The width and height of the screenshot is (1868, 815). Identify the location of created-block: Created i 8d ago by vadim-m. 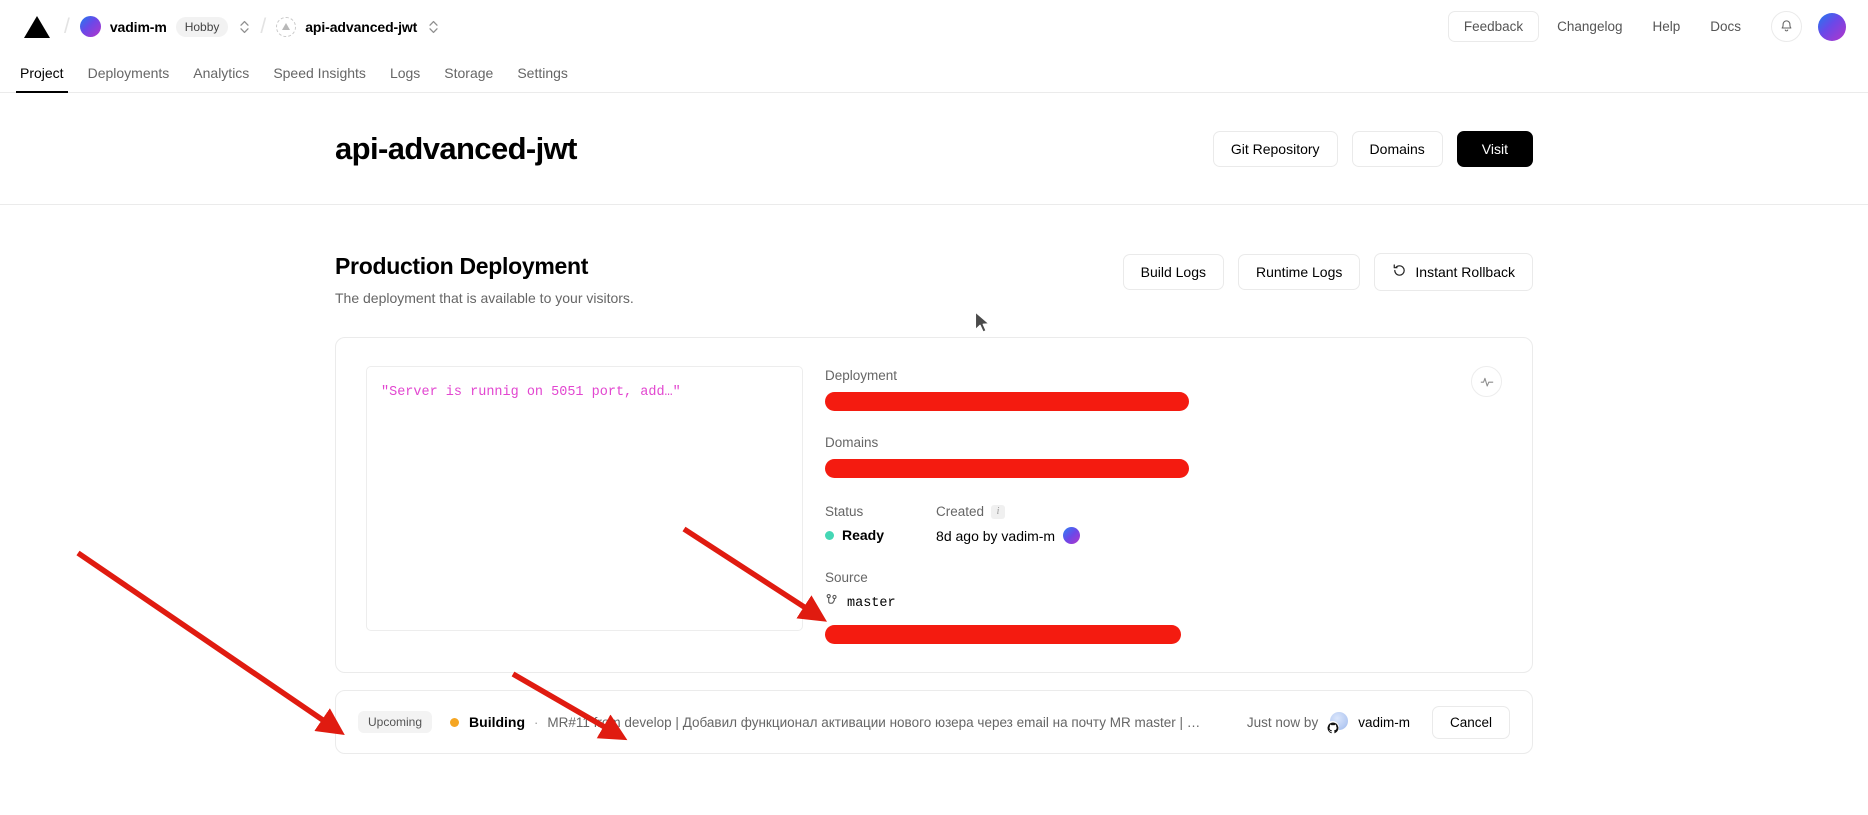
(1008, 524).